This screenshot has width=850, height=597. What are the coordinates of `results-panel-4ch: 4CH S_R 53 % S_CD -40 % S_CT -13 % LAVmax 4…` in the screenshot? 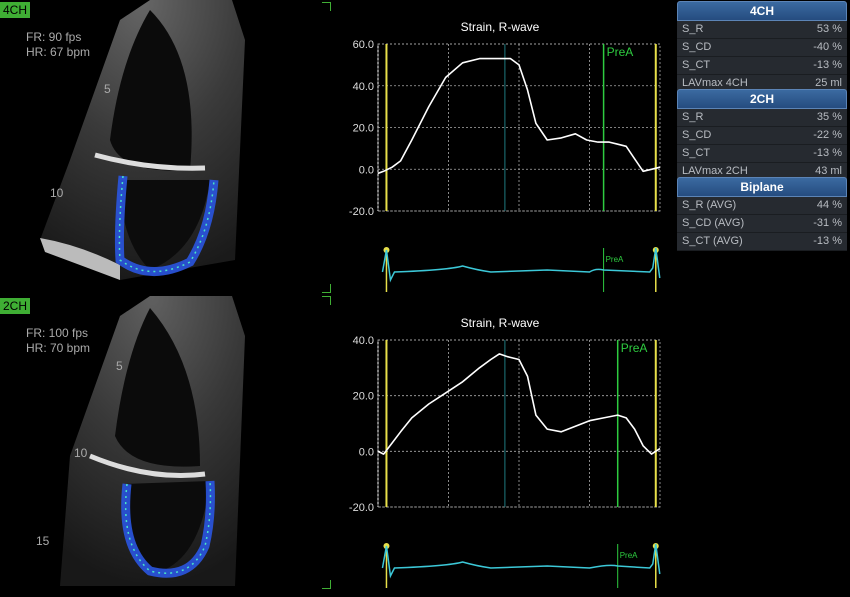 It's located at (762, 47).